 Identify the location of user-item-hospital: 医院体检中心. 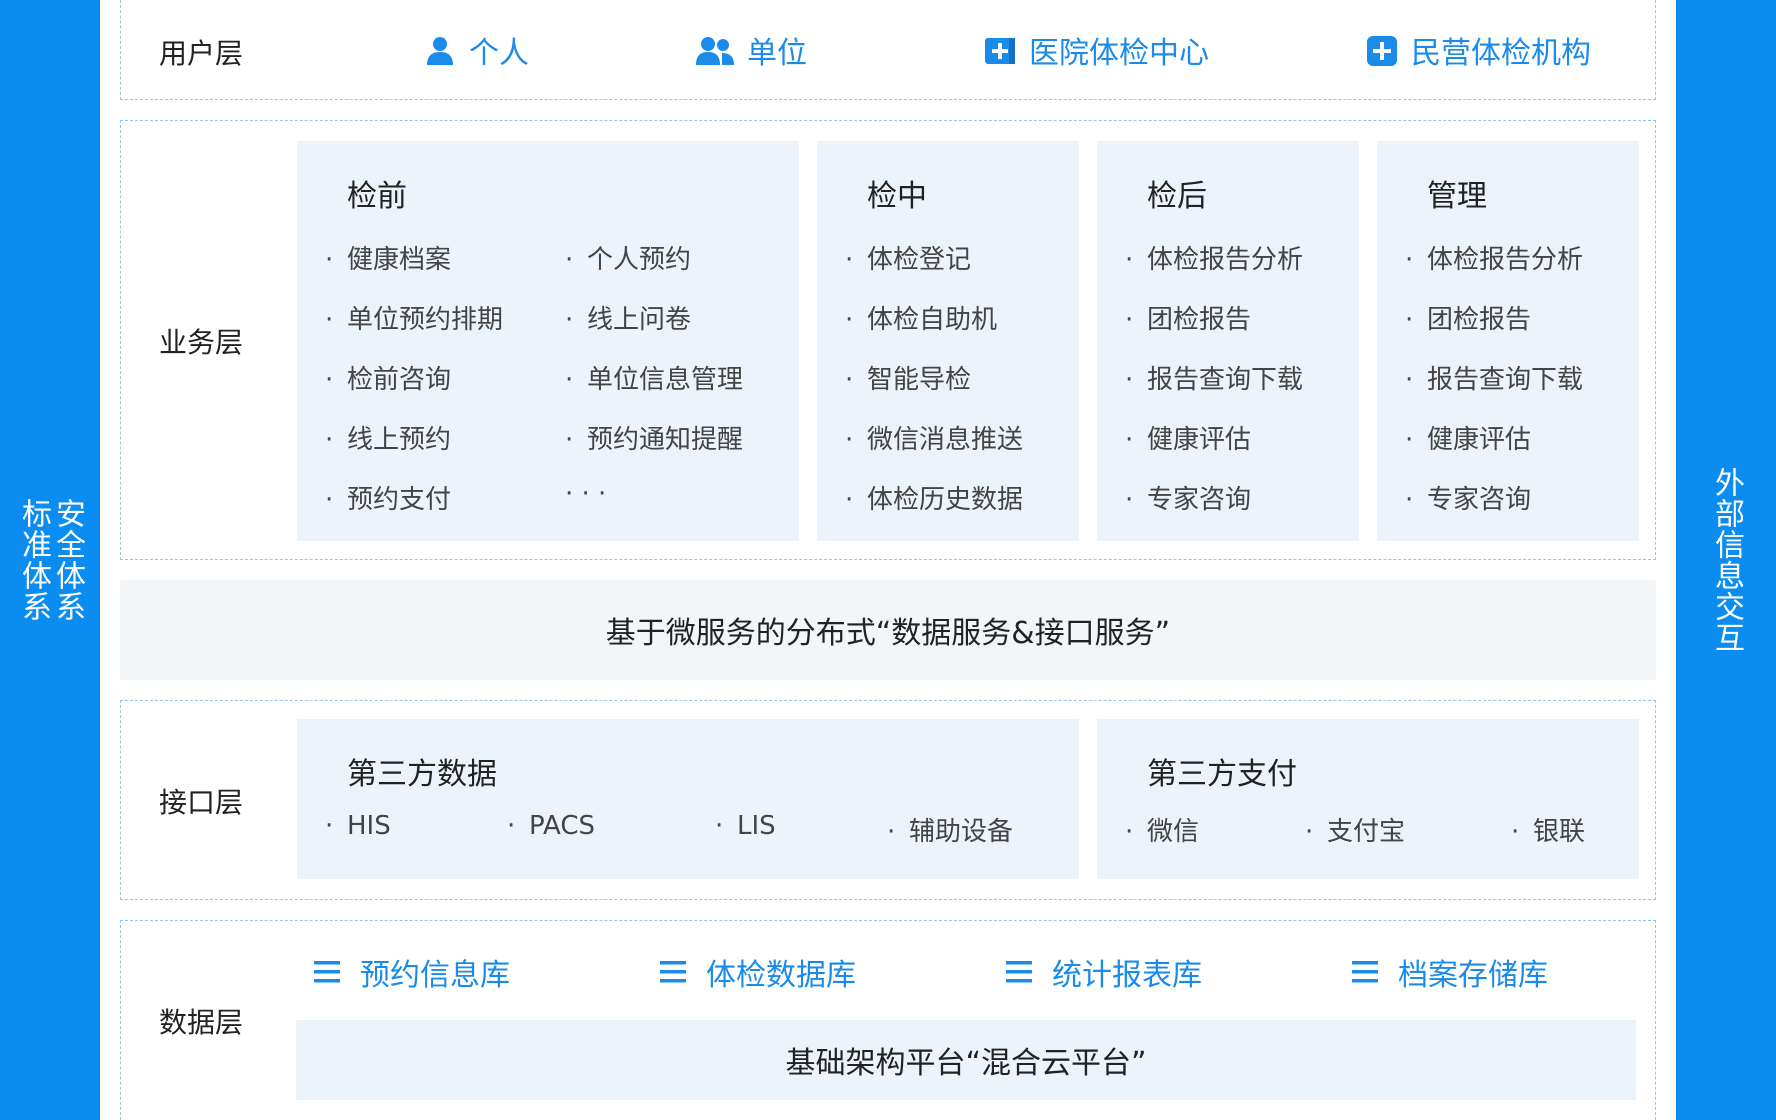
(1096, 50).